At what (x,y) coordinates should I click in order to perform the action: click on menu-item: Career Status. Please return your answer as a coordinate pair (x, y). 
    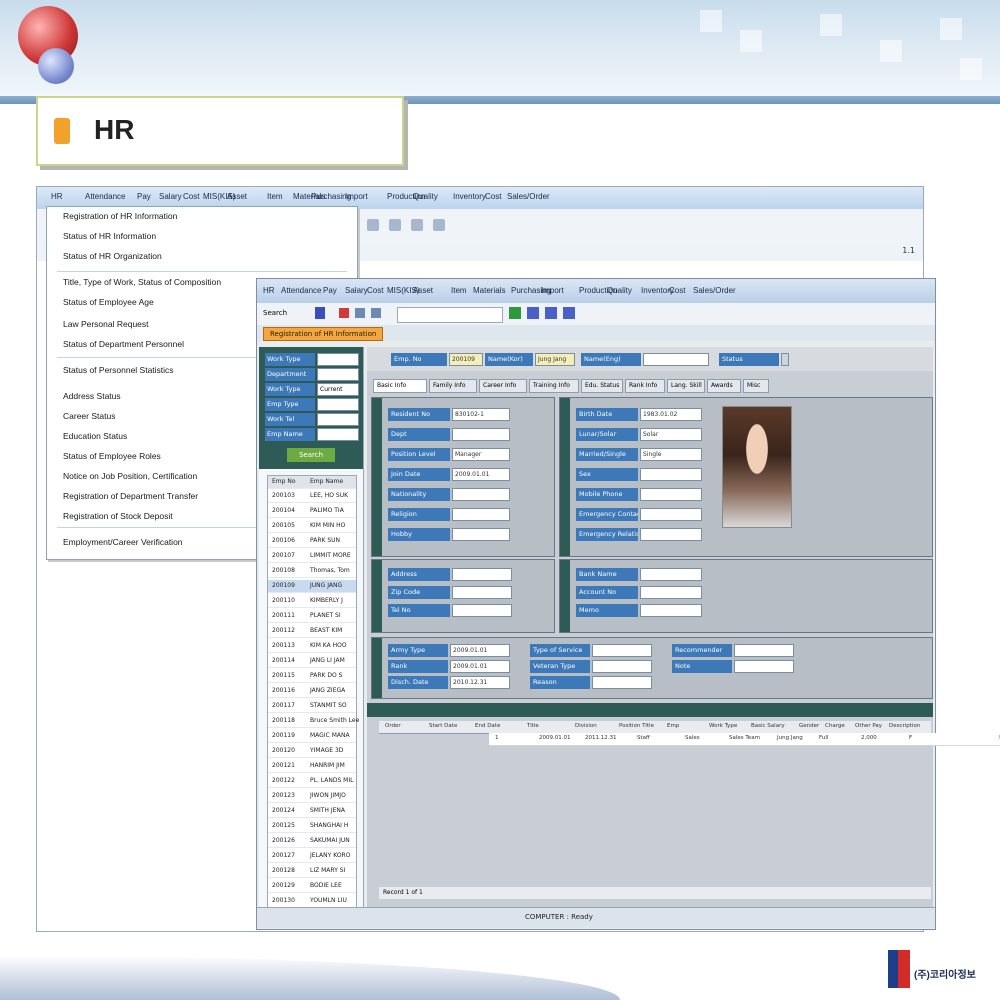
    Looking at the image, I should click on (89, 416).